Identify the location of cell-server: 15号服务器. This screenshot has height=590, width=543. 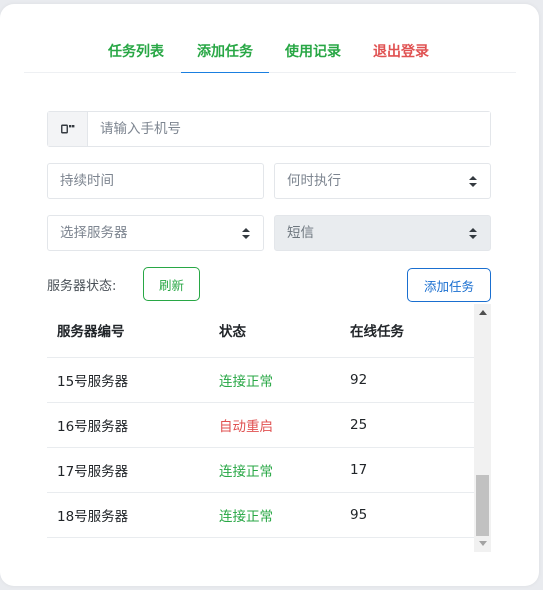
(128, 380).